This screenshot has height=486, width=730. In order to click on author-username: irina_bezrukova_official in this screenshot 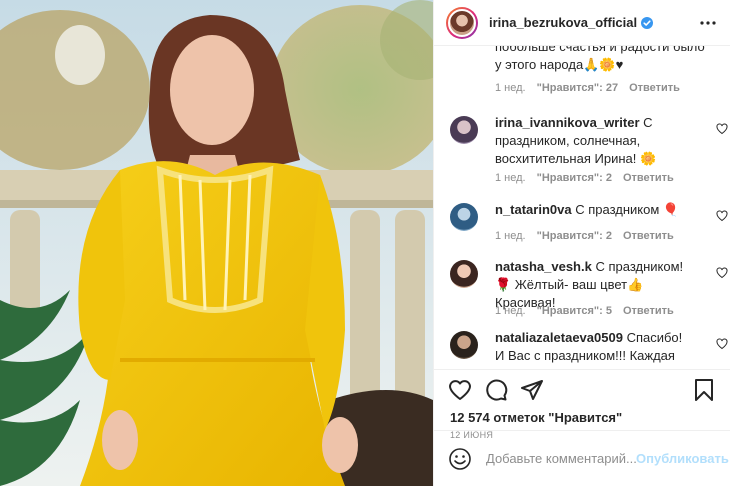, I will do `click(563, 22)`.